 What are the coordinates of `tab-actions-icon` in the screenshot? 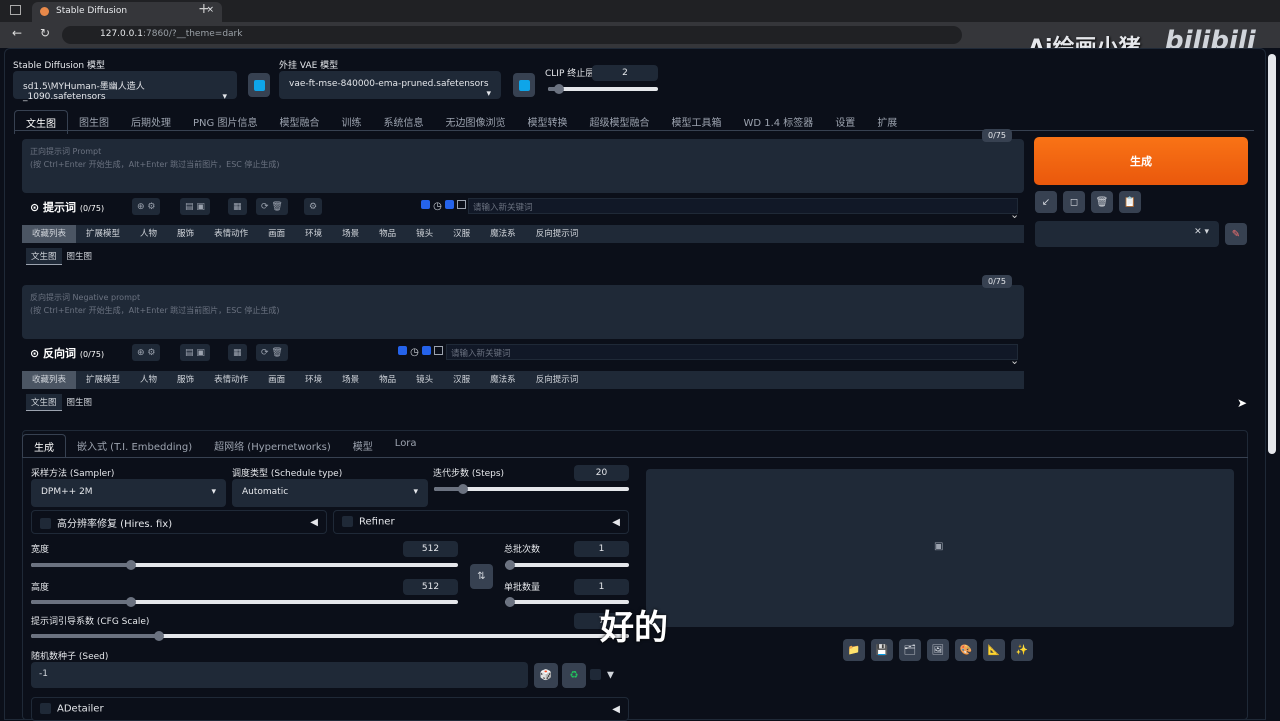 It's located at (15, 10).